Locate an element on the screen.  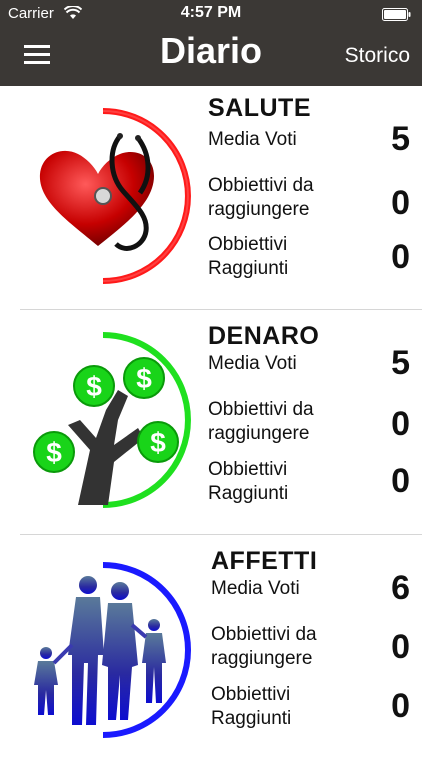
category-title: SALUTE is located at coordinates (259, 108).